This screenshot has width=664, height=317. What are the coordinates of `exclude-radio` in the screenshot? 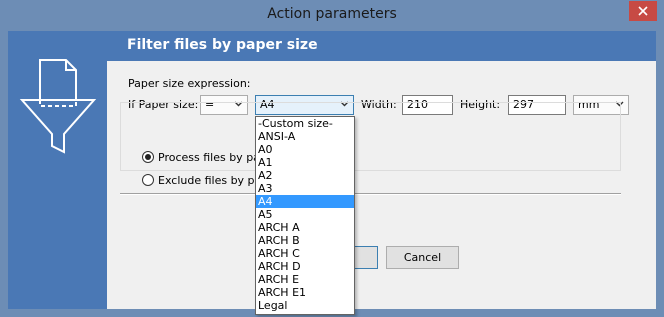 It's located at (148, 180).